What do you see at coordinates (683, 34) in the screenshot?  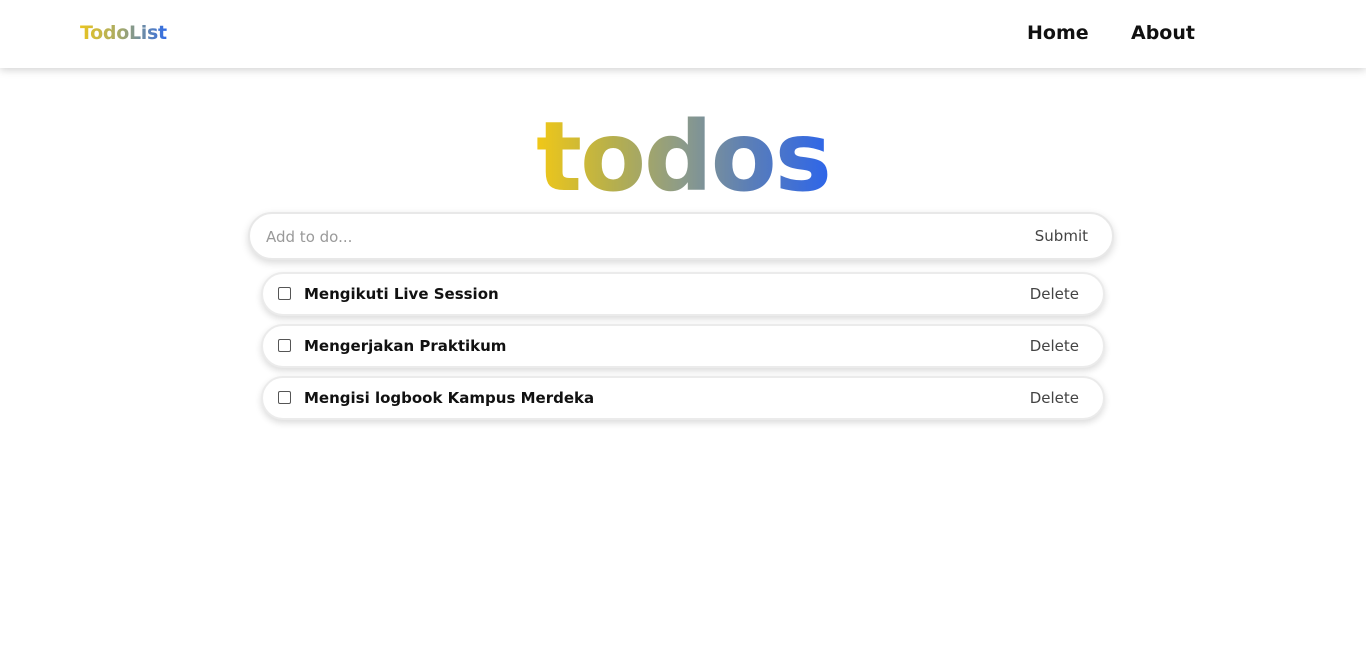 I see `navbar: TodoList Home About` at bounding box center [683, 34].